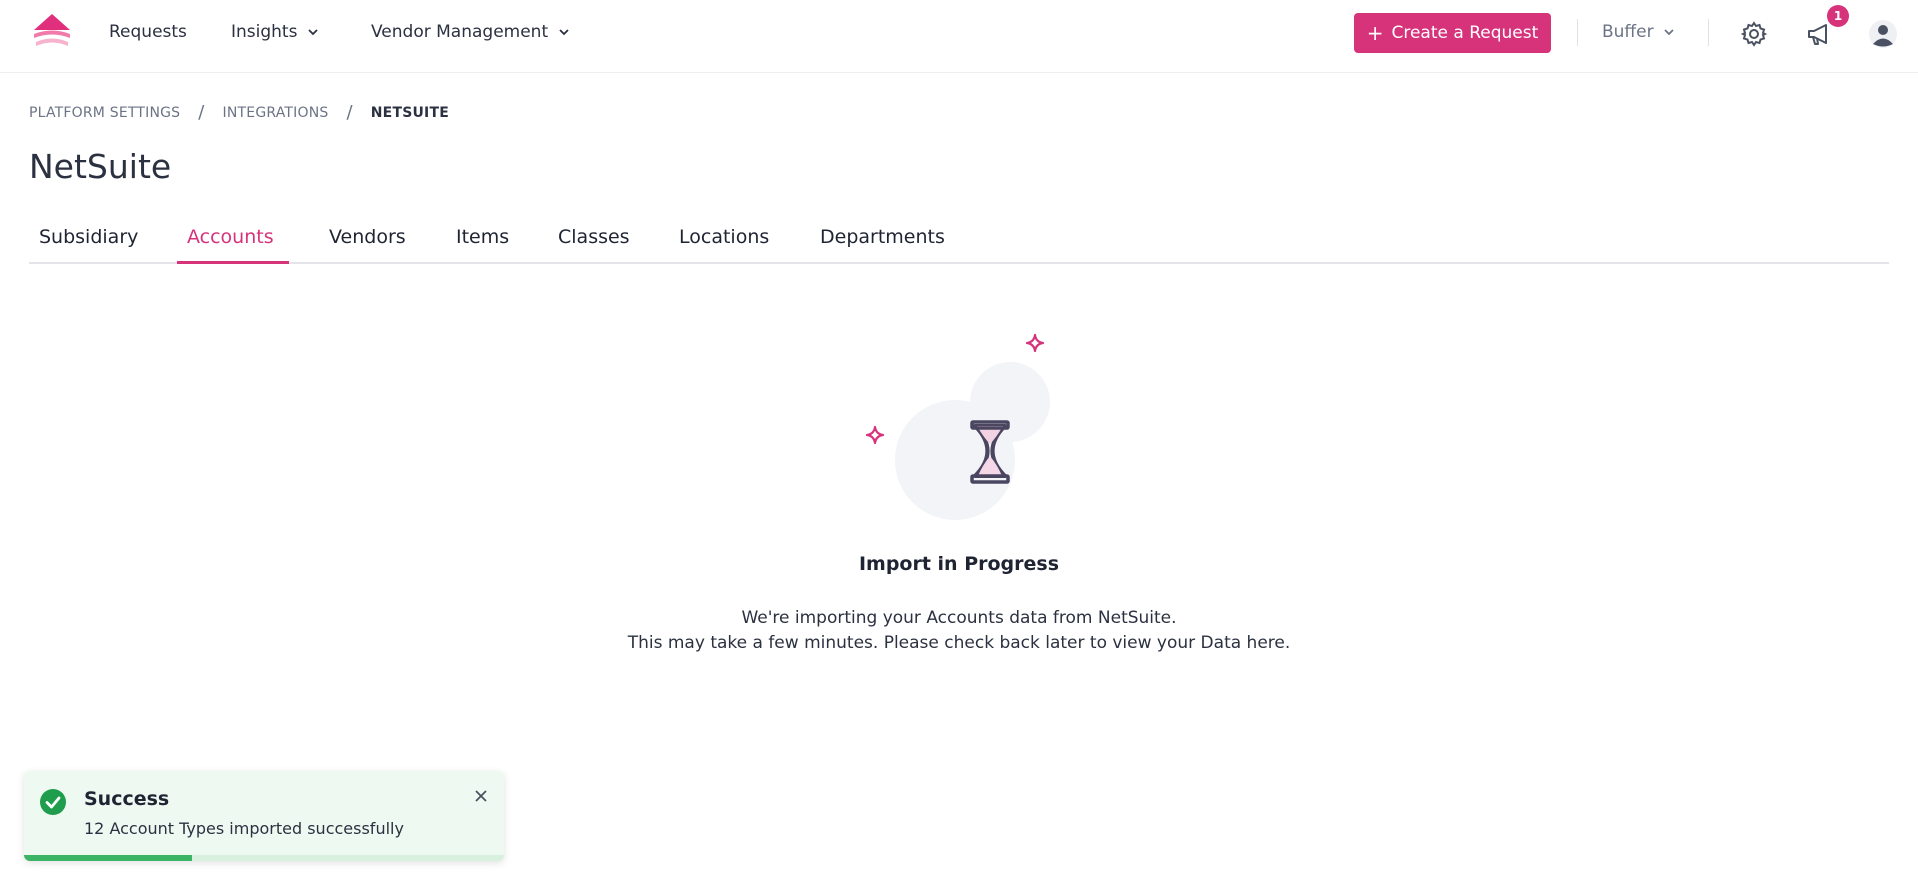 This screenshot has width=1918, height=892. I want to click on toast-message: 12 Account Types imported successfully, so click(244, 828).